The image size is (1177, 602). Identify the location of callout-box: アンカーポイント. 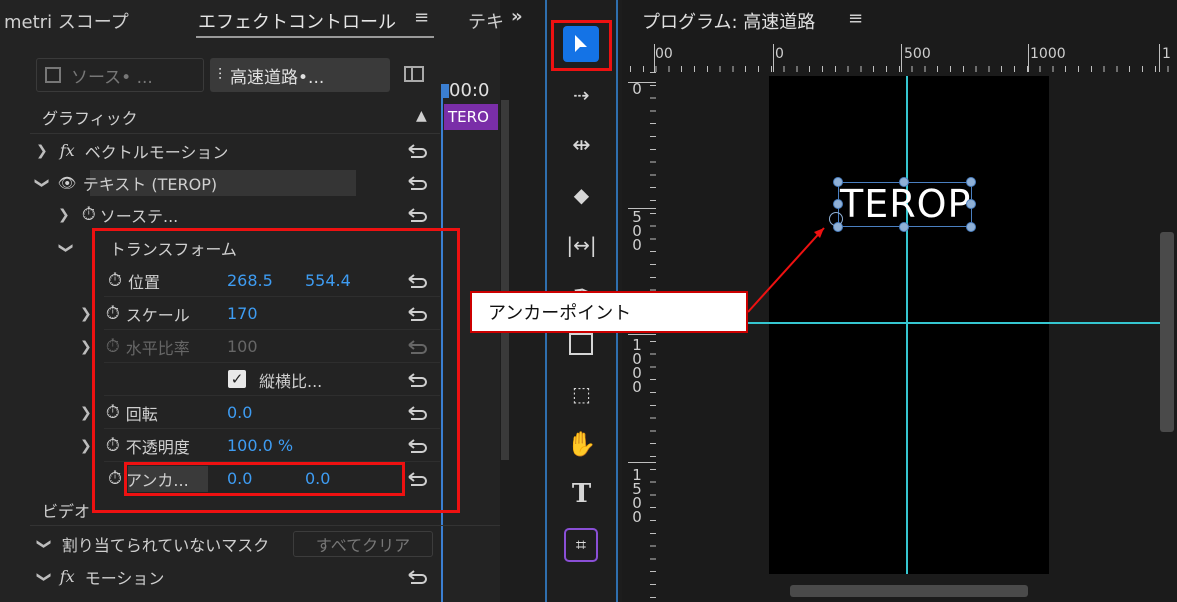
(609, 312).